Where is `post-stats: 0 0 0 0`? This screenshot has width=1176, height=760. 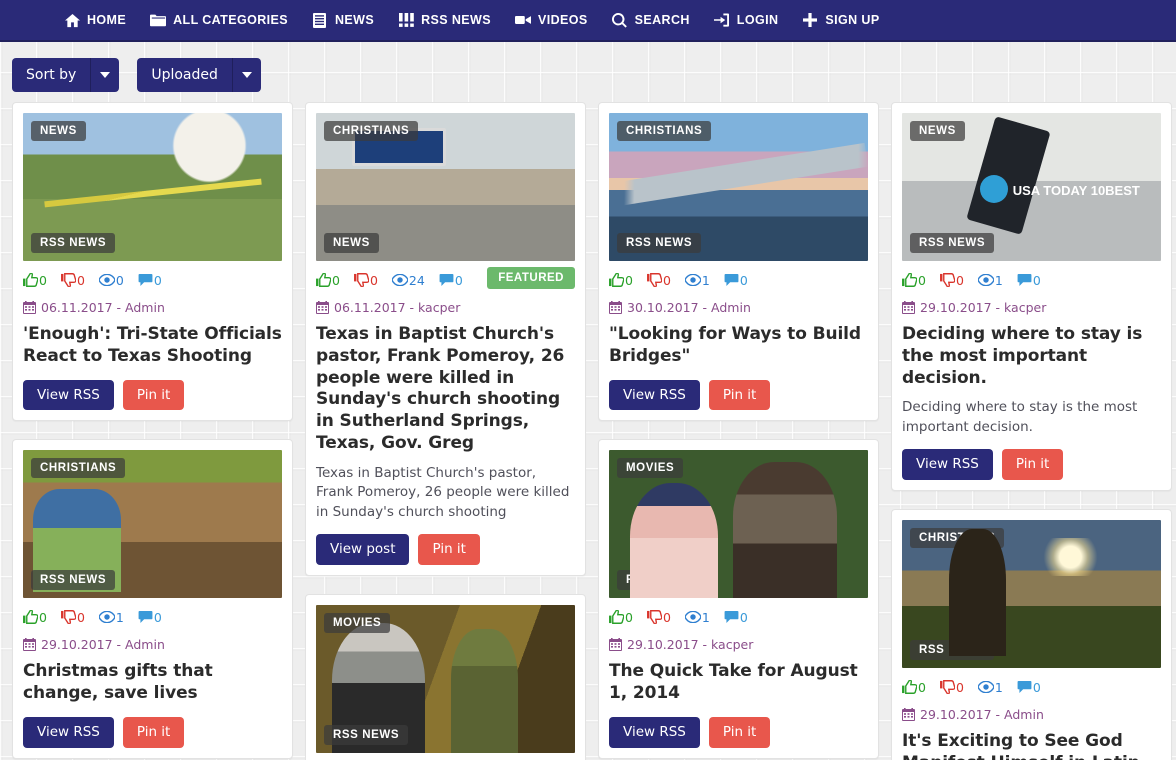
post-stats: 0 0 0 0 is located at coordinates (152, 280).